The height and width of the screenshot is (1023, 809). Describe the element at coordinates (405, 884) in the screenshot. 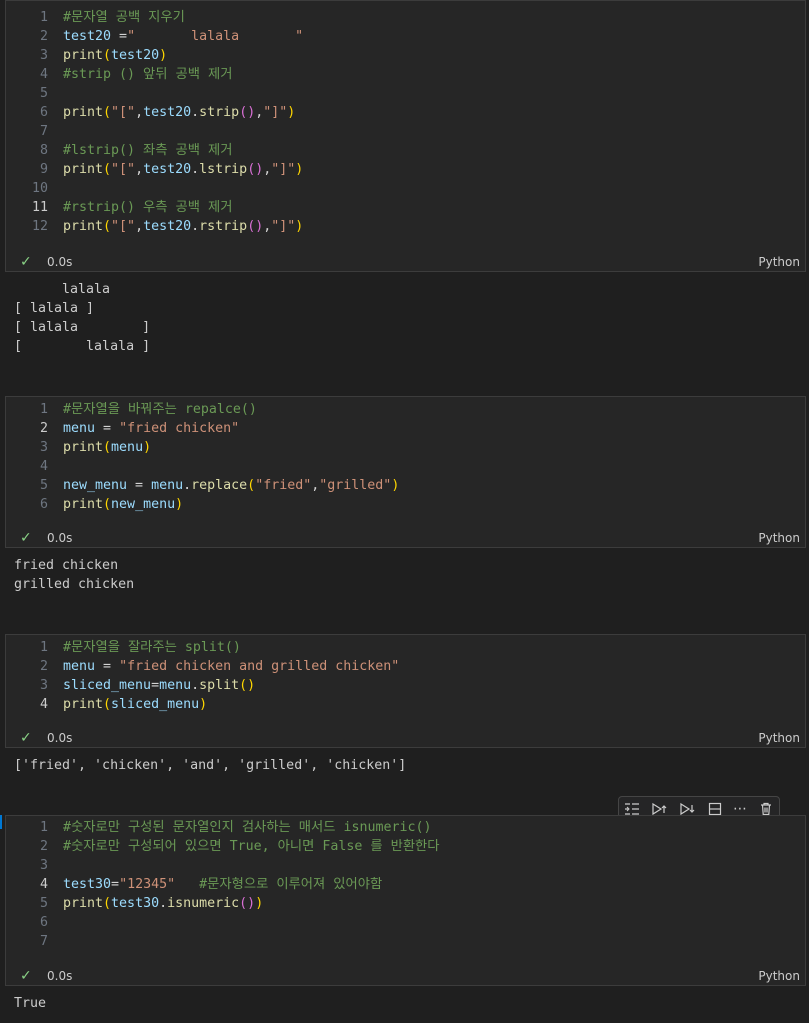

I see `code-line: 4 test30="12345" #문자형으로 이루어져 있어야함` at that location.